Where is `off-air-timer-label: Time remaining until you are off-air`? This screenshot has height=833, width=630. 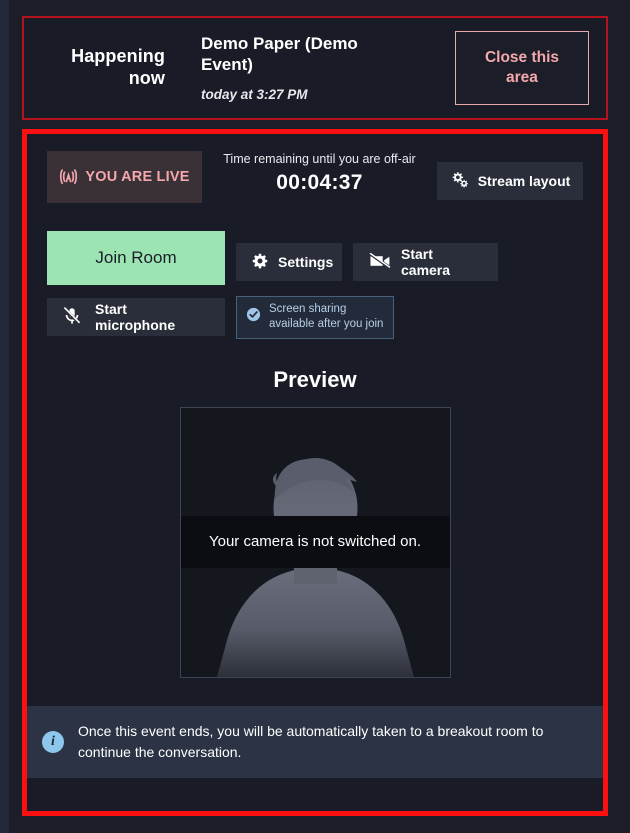 off-air-timer-label: Time remaining until you are off-air is located at coordinates (319, 159).